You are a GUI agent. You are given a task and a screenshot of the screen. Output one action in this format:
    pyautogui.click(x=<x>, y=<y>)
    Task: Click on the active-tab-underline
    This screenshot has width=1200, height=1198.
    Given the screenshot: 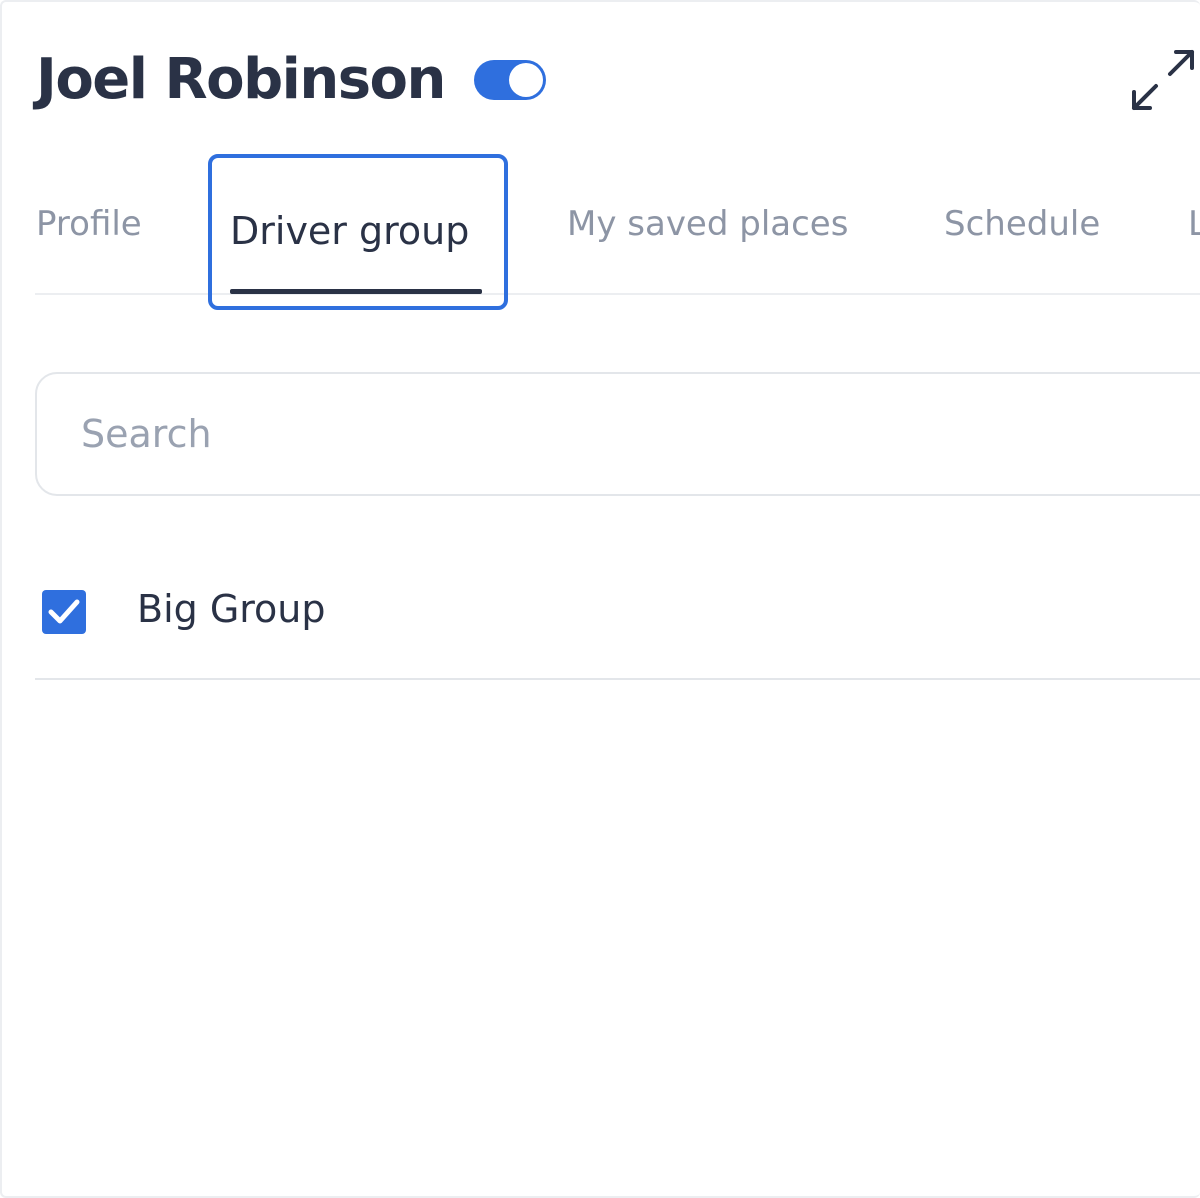 What is the action you would take?
    pyautogui.click(x=356, y=291)
    